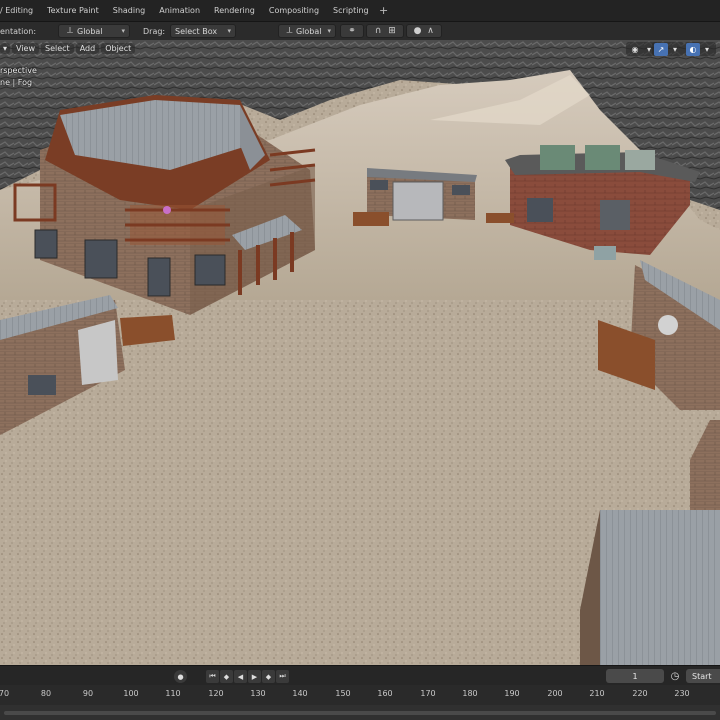 This screenshot has height=720, width=720. I want to click on transform-orientation-value: Global, so click(308, 31).